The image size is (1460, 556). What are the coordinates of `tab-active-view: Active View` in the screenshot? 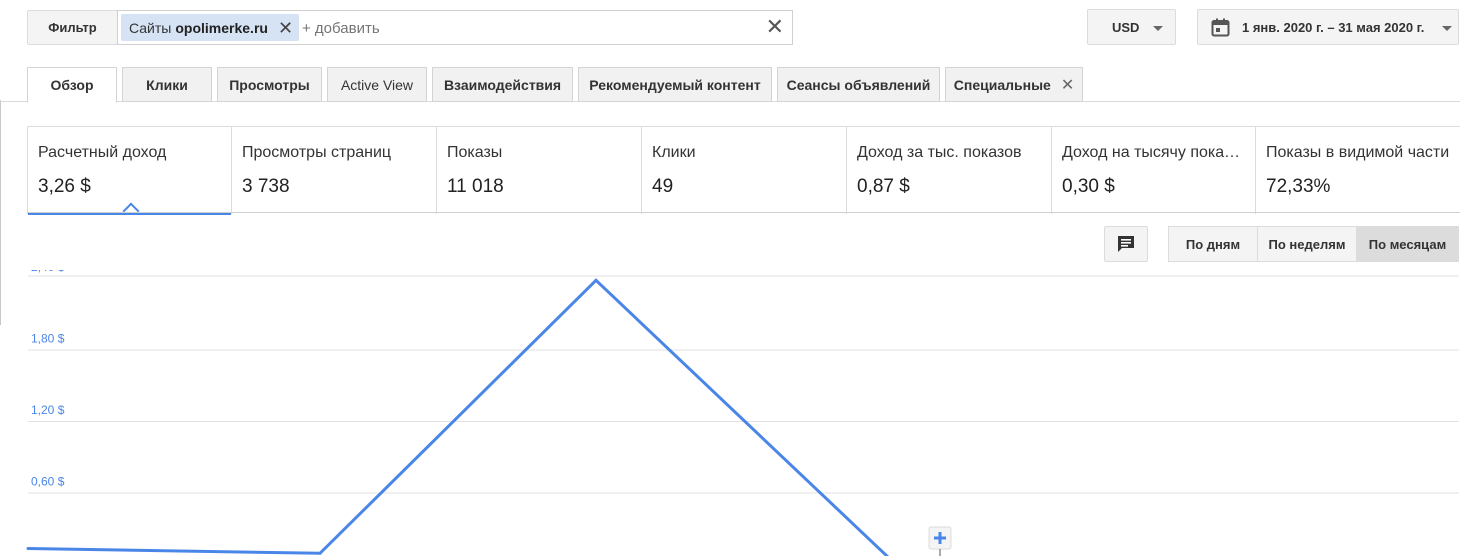 It's located at (377, 84).